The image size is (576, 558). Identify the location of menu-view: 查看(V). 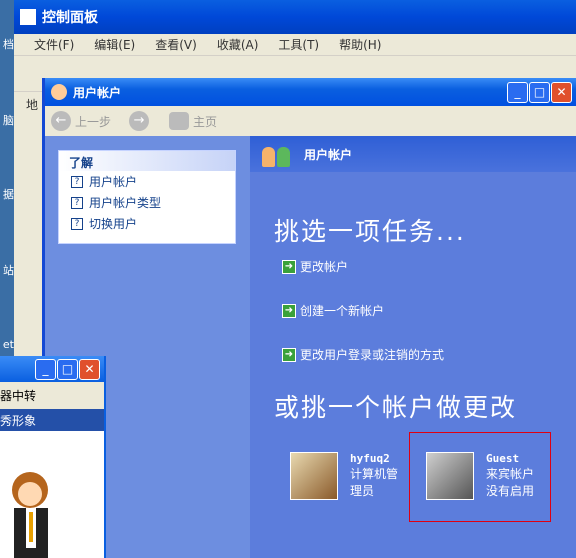
(176, 44).